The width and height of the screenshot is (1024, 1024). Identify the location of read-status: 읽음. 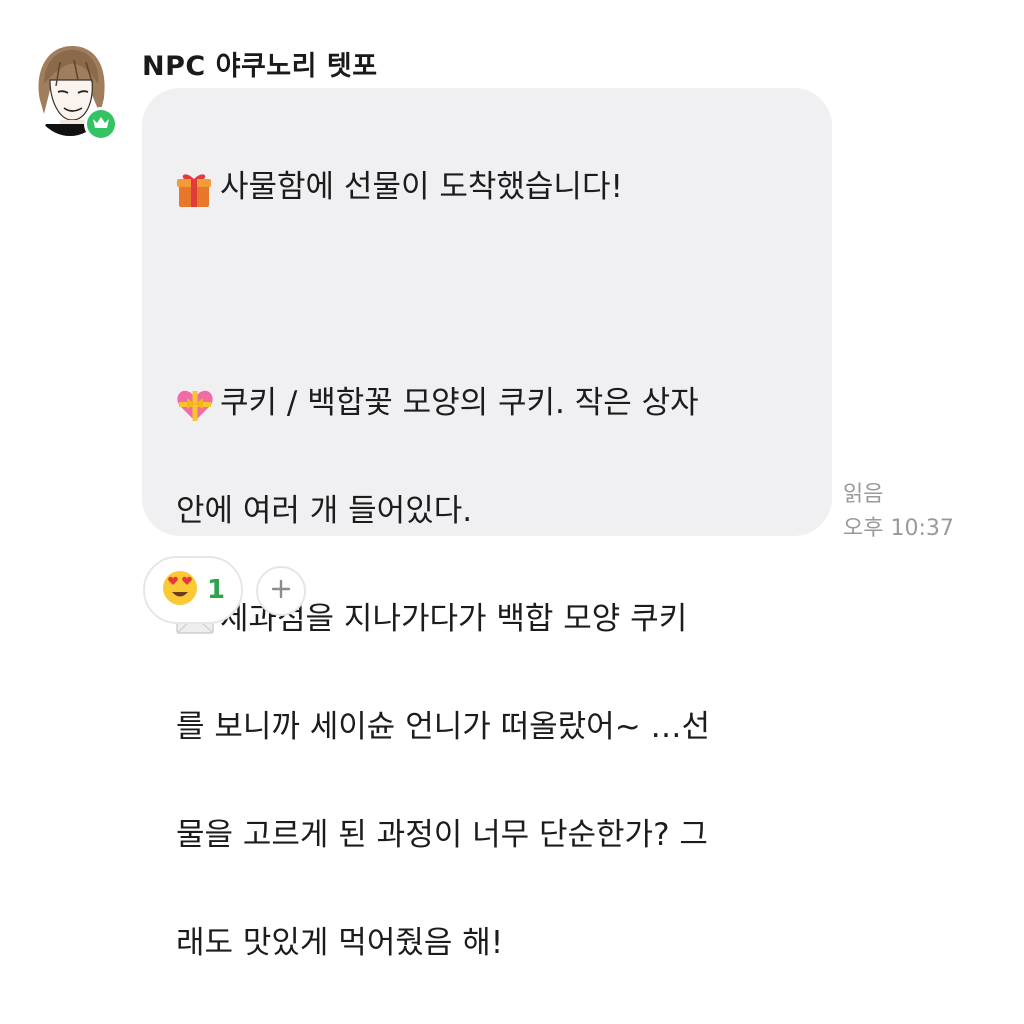
(863, 494).